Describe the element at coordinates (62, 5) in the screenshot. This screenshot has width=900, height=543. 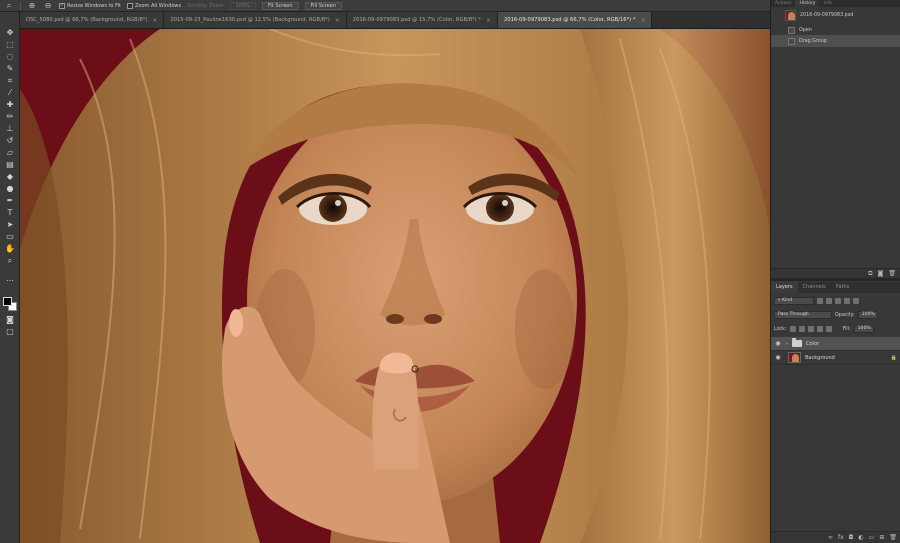
I see `checkbox-checked-icon: ✓` at that location.